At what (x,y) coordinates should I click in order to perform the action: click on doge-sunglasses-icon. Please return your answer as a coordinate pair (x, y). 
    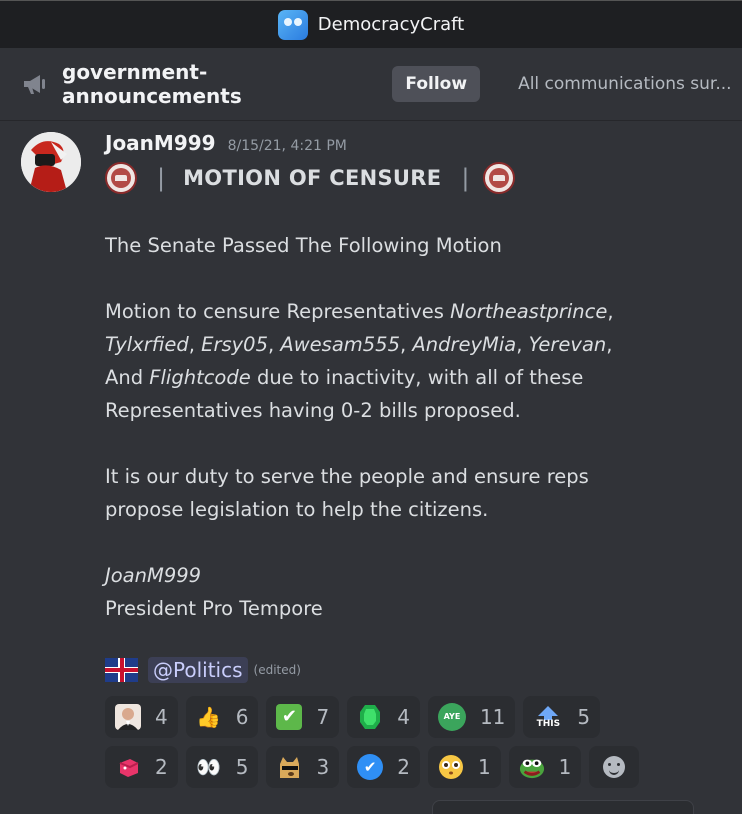
    Looking at the image, I should click on (289, 767).